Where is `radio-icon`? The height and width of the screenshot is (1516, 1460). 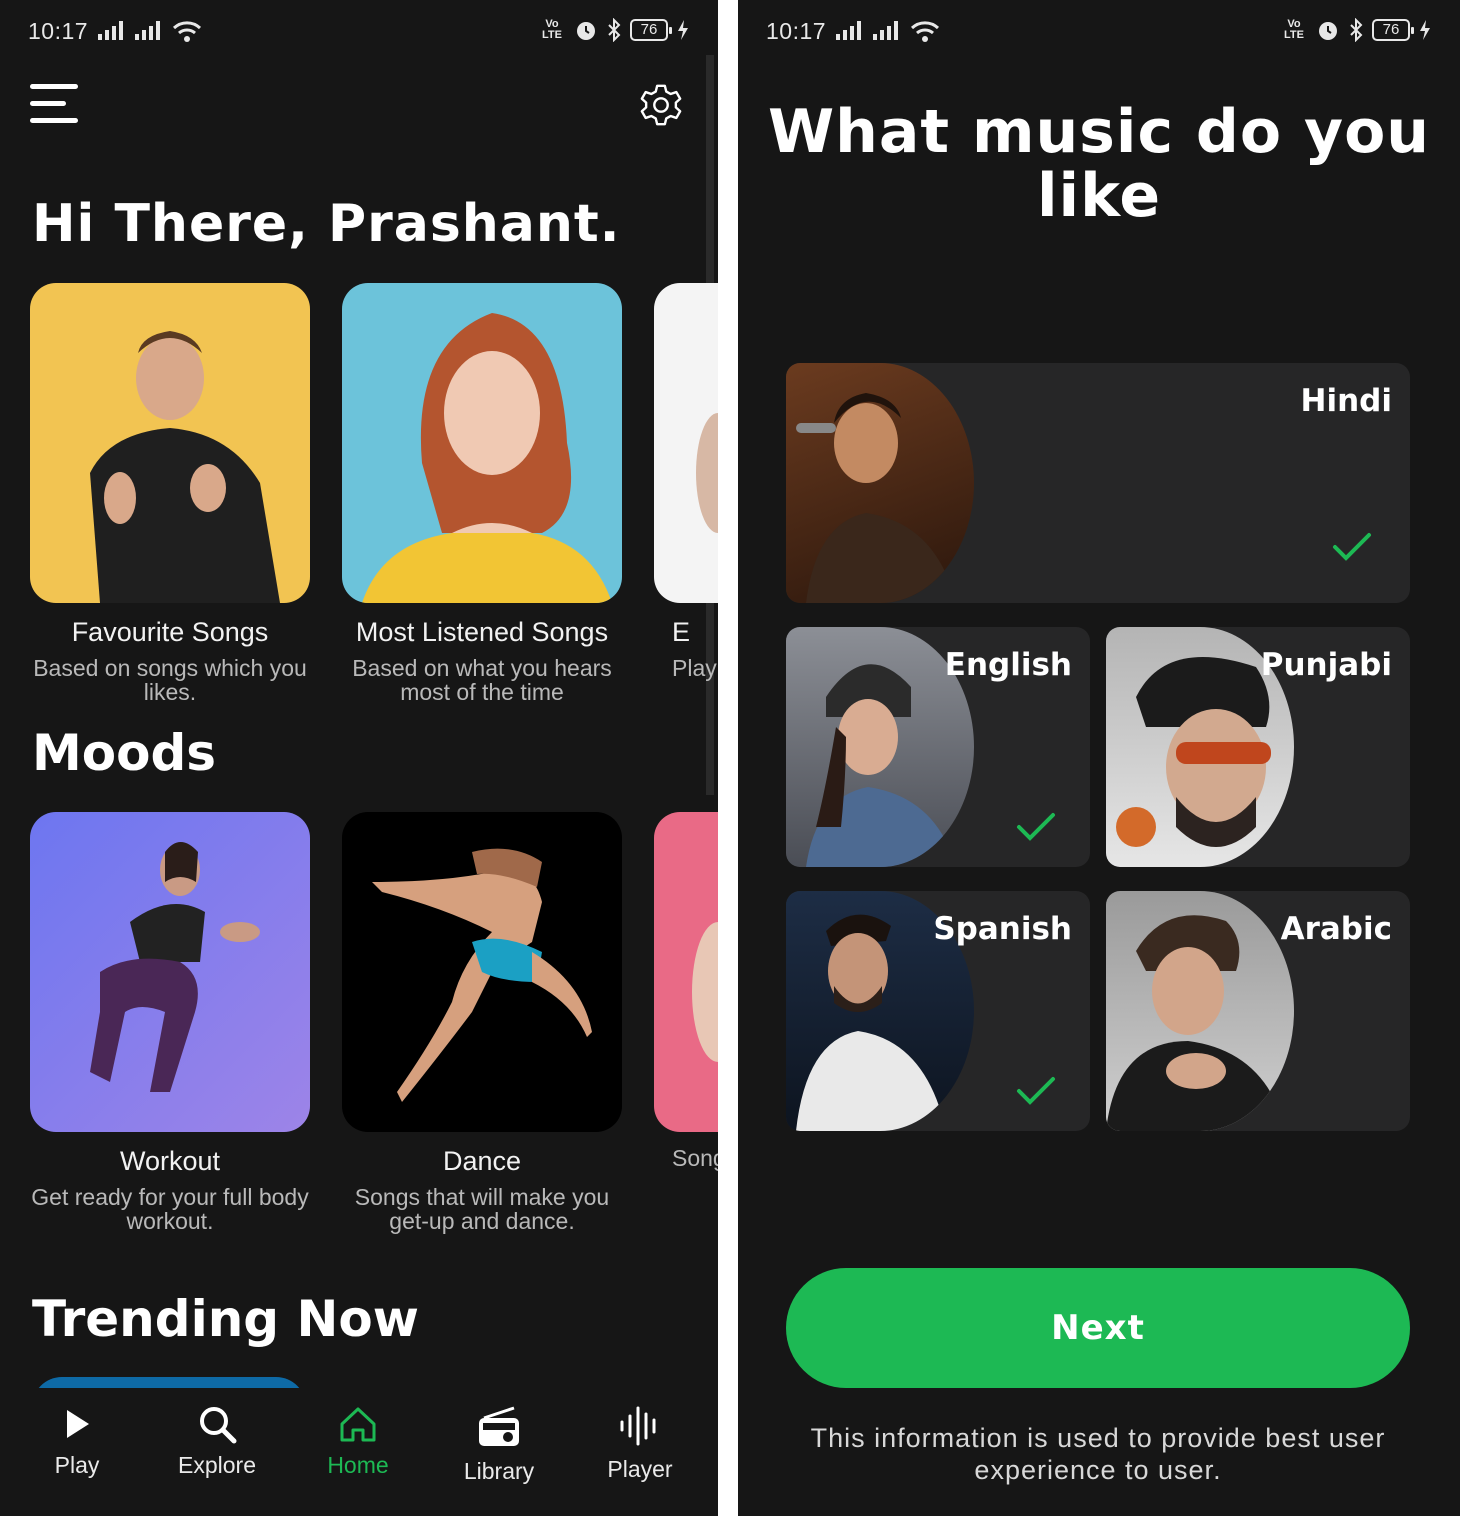 radio-icon is located at coordinates (499, 1426).